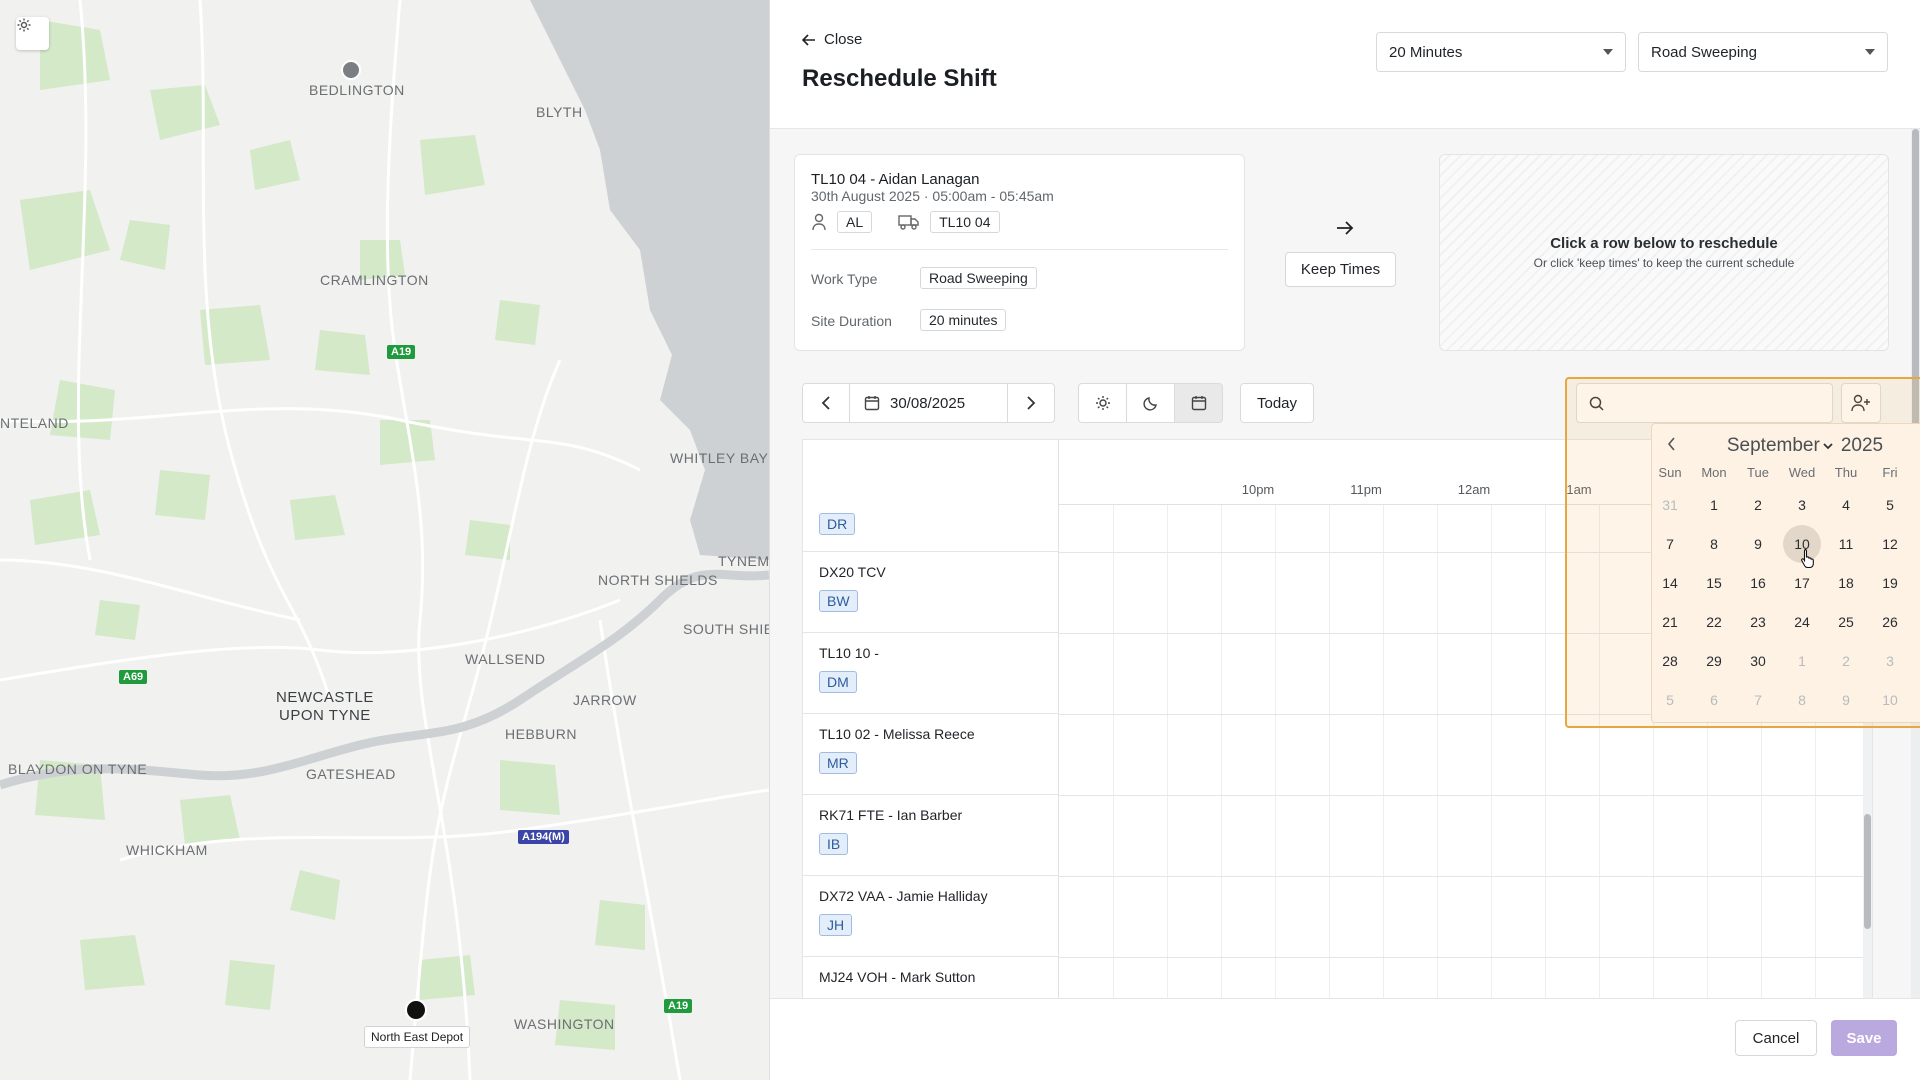 The height and width of the screenshot is (1080, 1920). What do you see at coordinates (1917, 544) in the screenshot?
I see `calendar-day: 13` at bounding box center [1917, 544].